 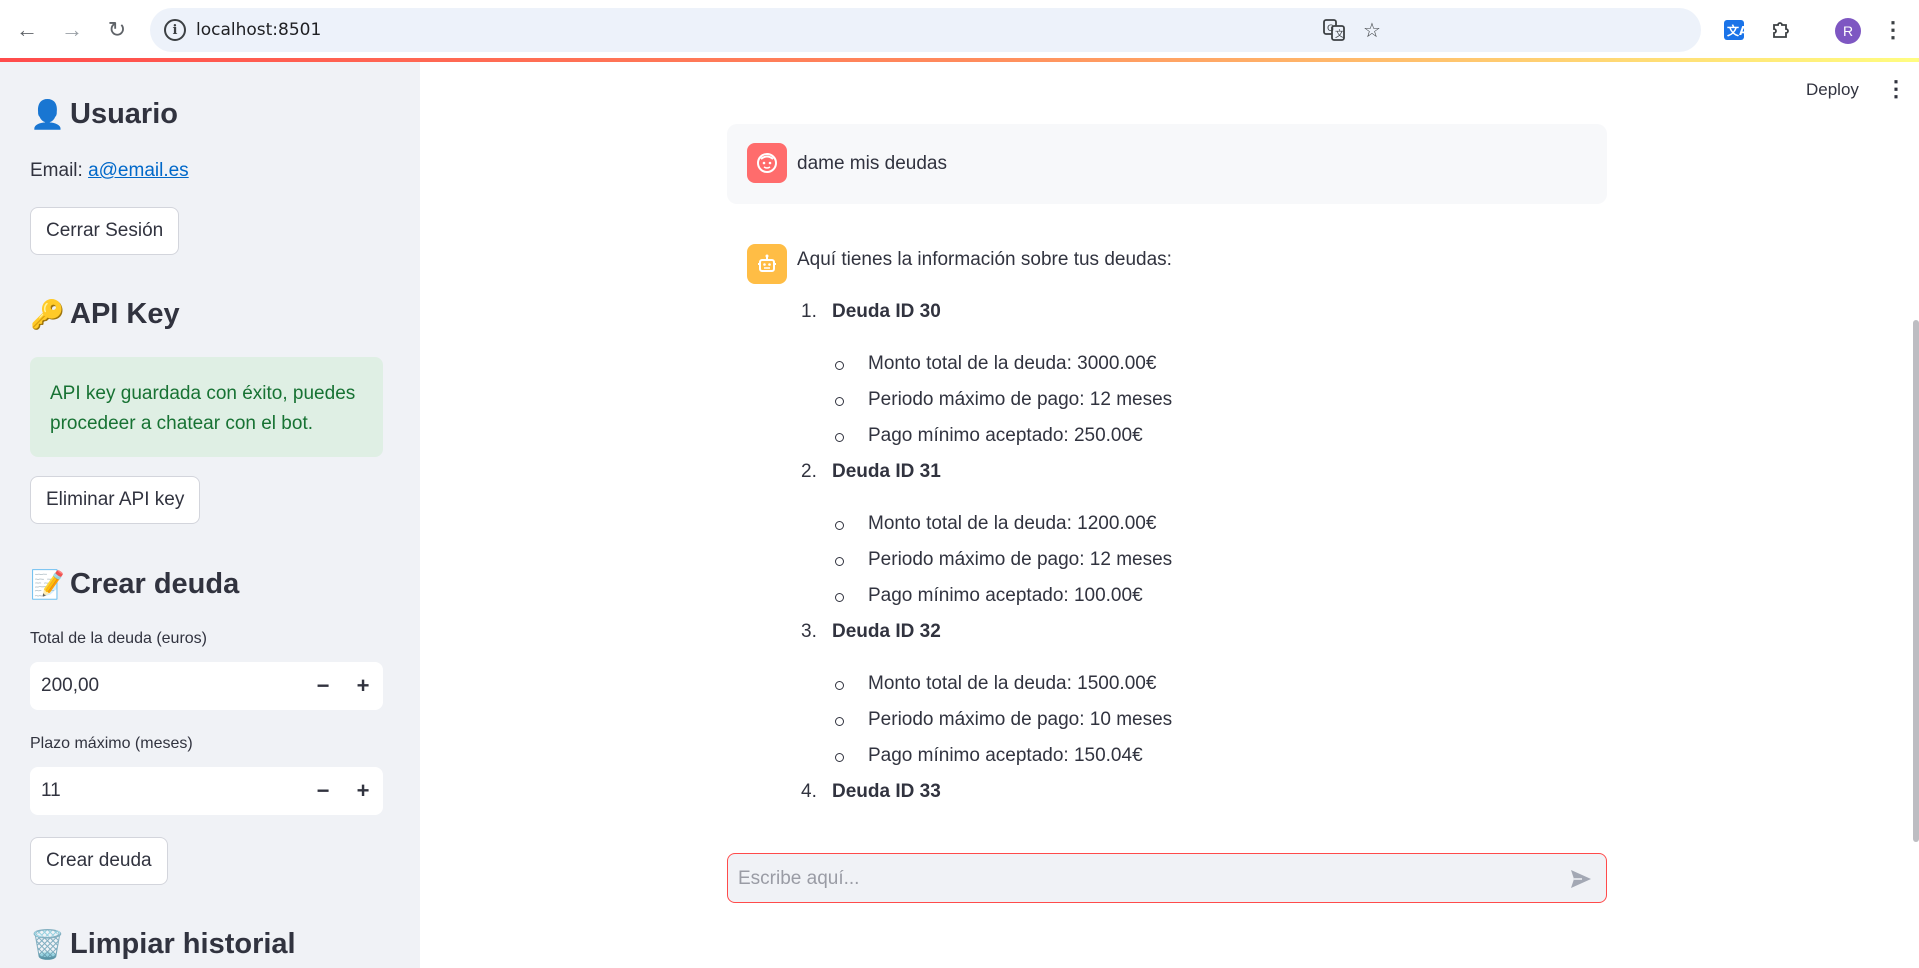 What do you see at coordinates (323, 686) in the screenshot?
I see `total-deuda-decrement-button: −` at bounding box center [323, 686].